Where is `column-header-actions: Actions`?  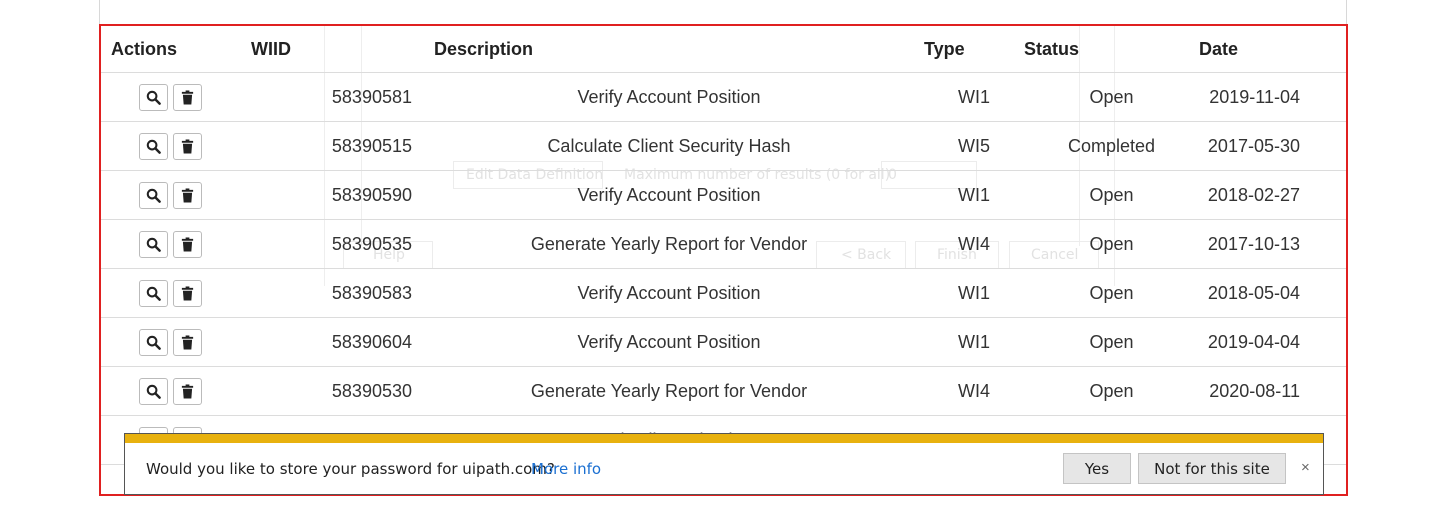 column-header-actions: Actions is located at coordinates (176, 49).